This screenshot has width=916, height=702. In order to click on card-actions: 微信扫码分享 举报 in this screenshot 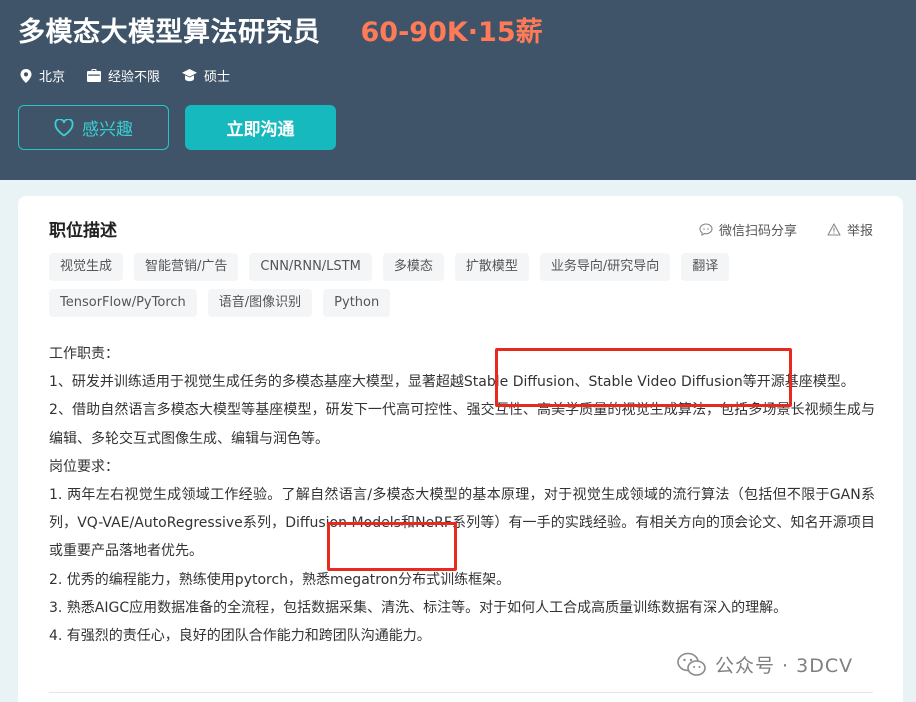, I will do `click(771, 229)`.